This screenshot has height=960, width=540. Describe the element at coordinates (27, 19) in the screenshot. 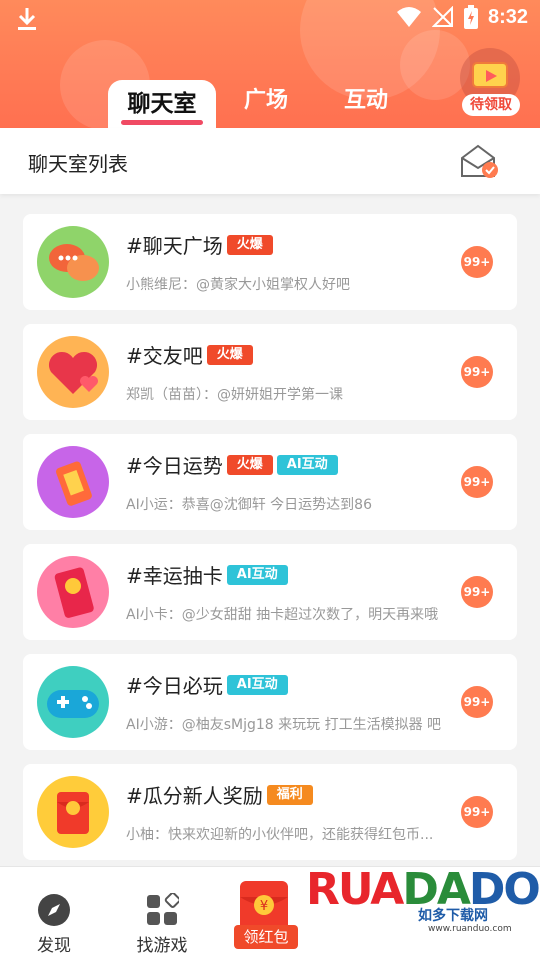

I see `download-icon` at that location.